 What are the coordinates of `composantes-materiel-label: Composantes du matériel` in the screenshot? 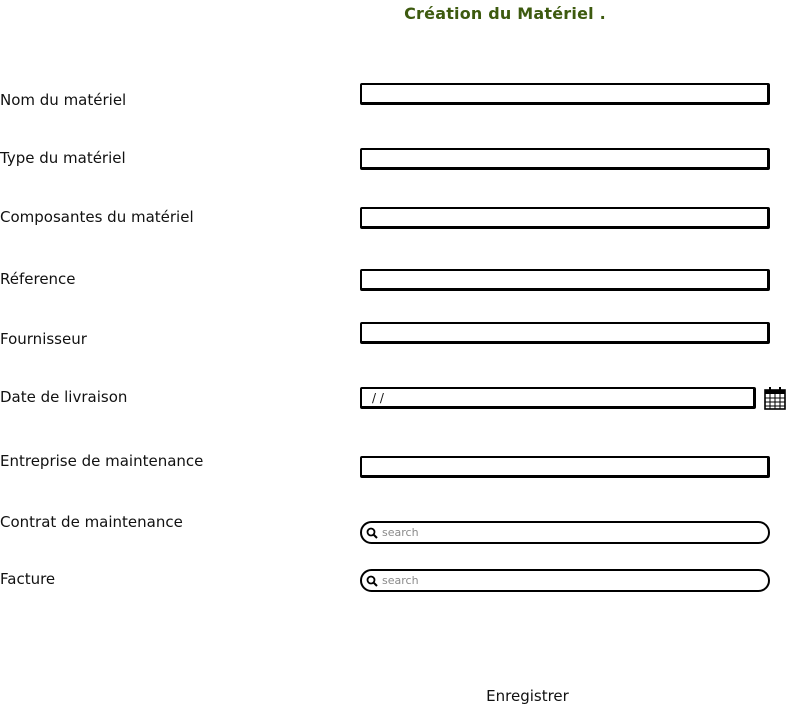 It's located at (97, 217).